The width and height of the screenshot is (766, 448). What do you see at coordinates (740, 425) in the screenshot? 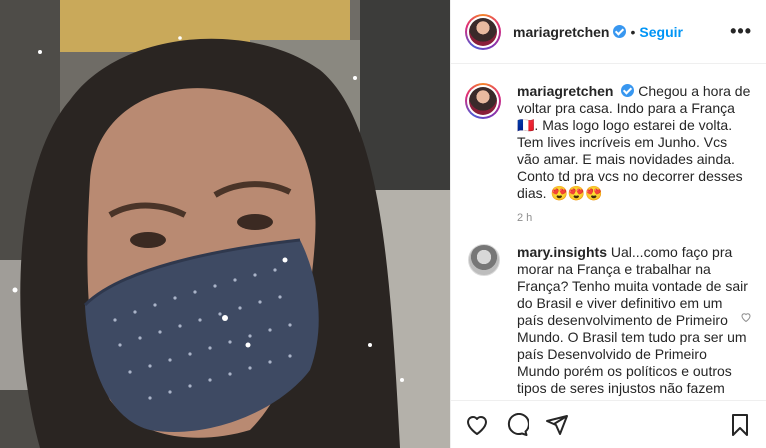
I see `bookmark-icon` at bounding box center [740, 425].